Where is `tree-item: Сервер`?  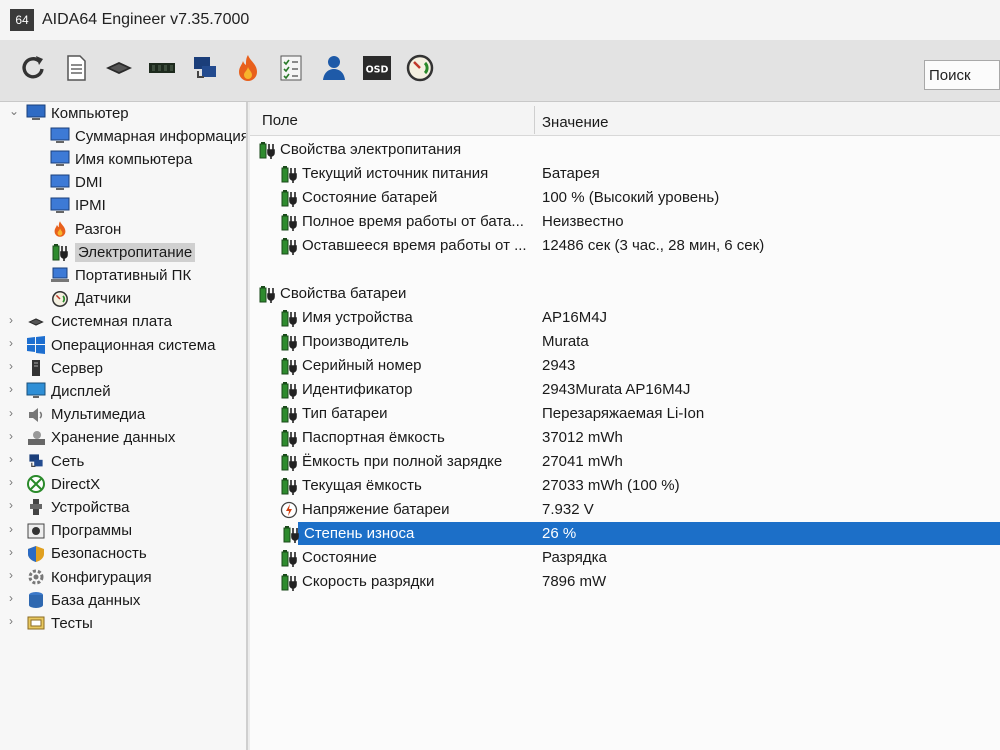
tree-item: Сервер is located at coordinates (64, 368).